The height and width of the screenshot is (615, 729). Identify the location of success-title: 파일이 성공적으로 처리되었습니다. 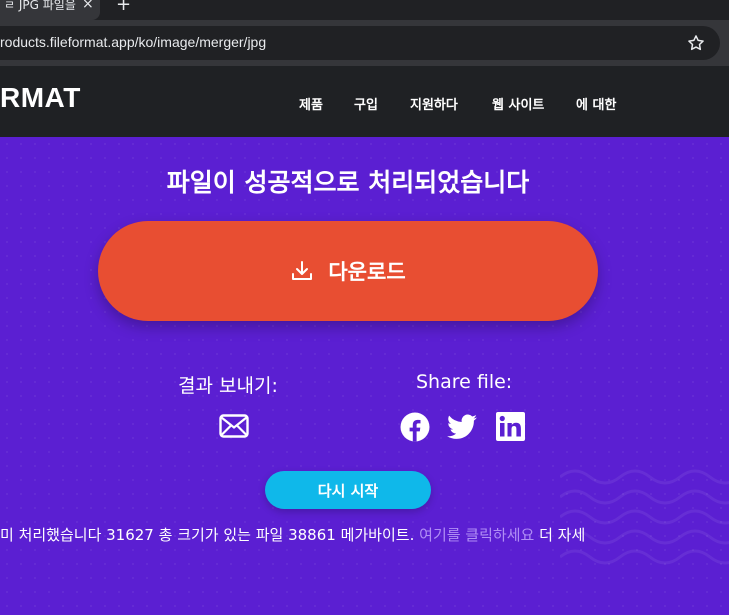
(348, 182).